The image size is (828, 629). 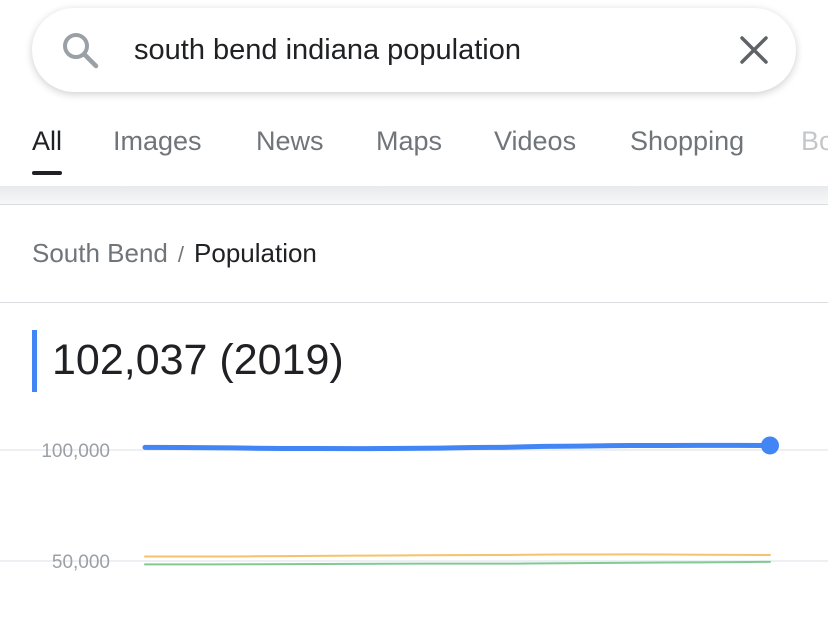 What do you see at coordinates (157, 141) in the screenshot?
I see `tab-images: Images` at bounding box center [157, 141].